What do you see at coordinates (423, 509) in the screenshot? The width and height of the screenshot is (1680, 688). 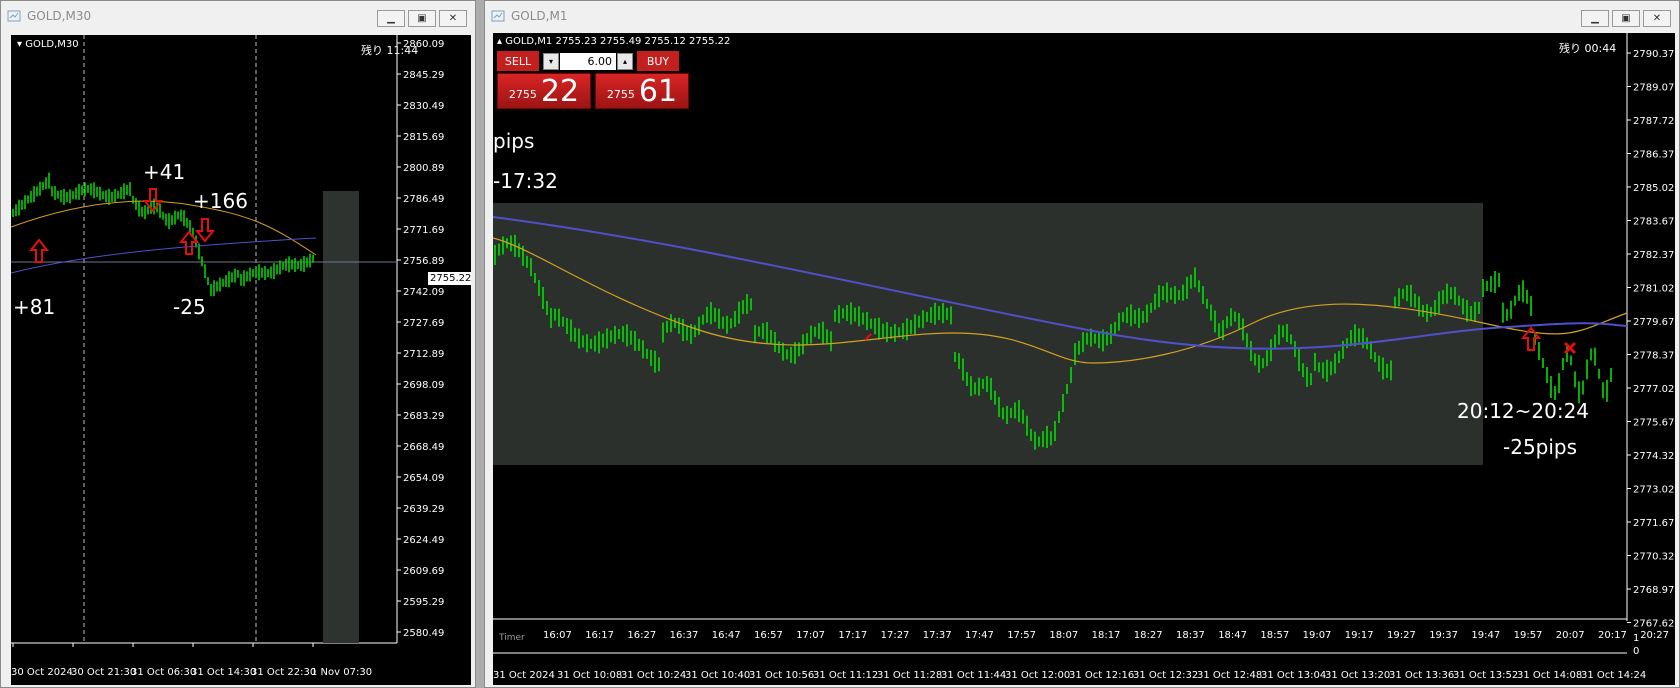 I see `y-tick-label: 2639.29` at bounding box center [423, 509].